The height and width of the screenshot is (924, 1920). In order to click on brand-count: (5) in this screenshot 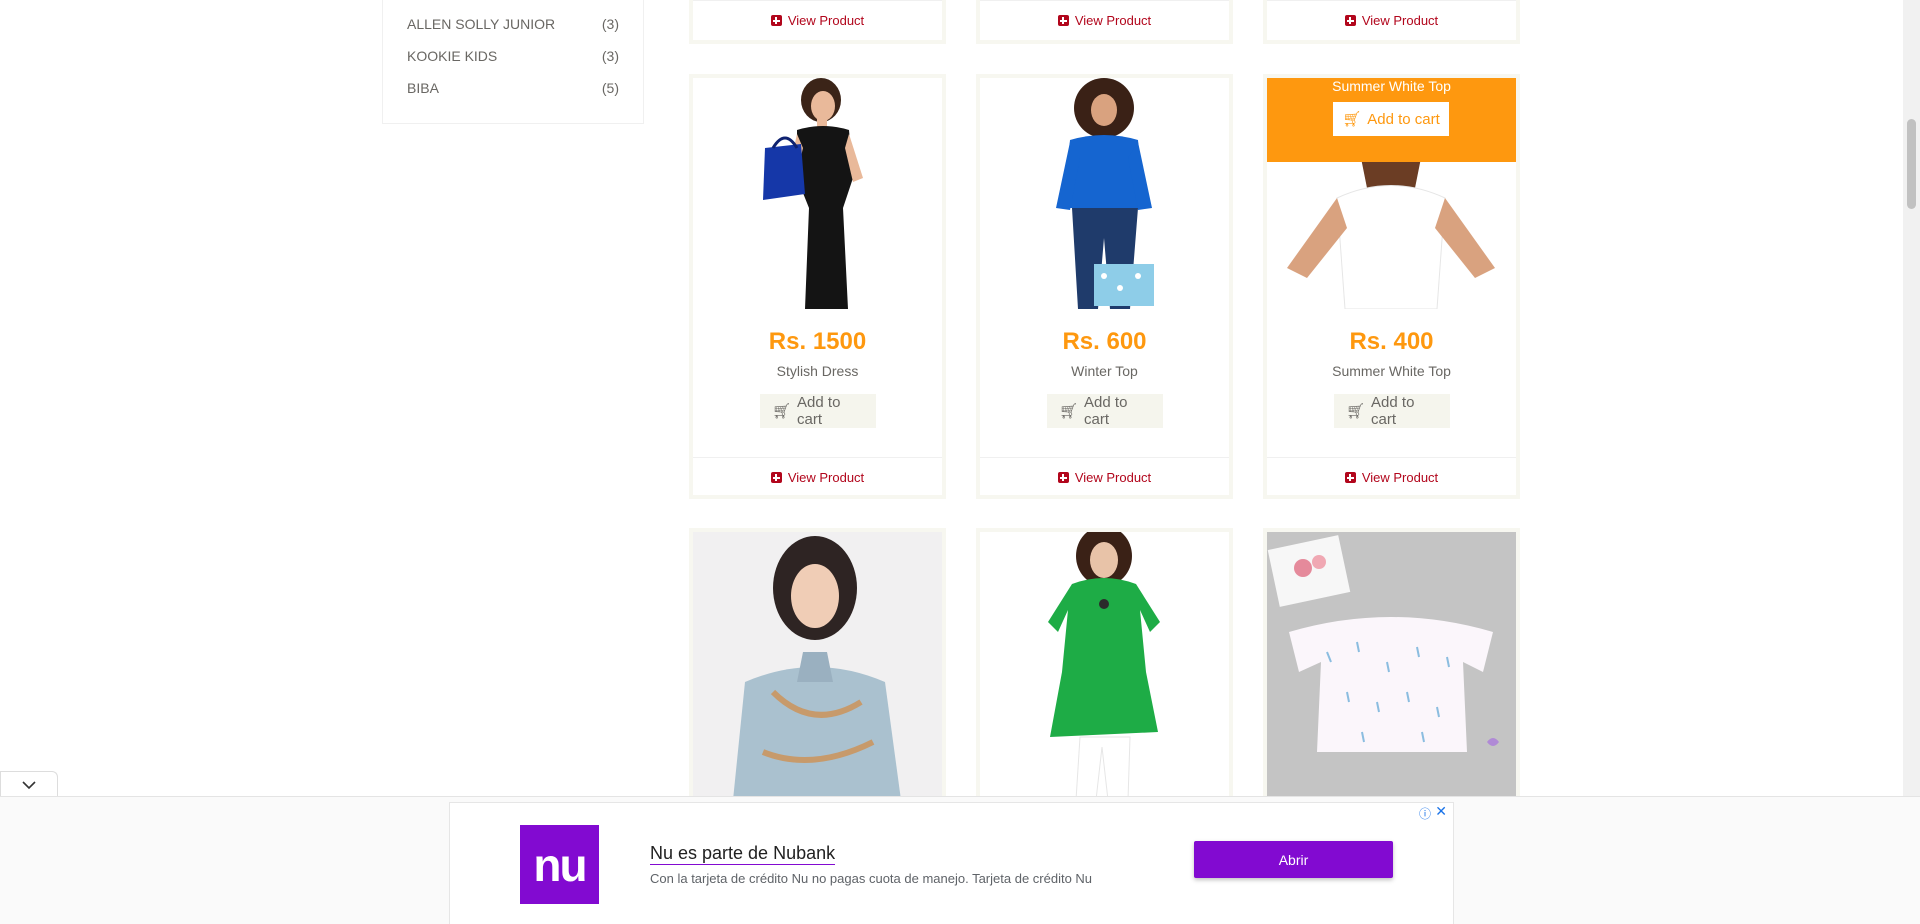, I will do `click(610, 88)`.